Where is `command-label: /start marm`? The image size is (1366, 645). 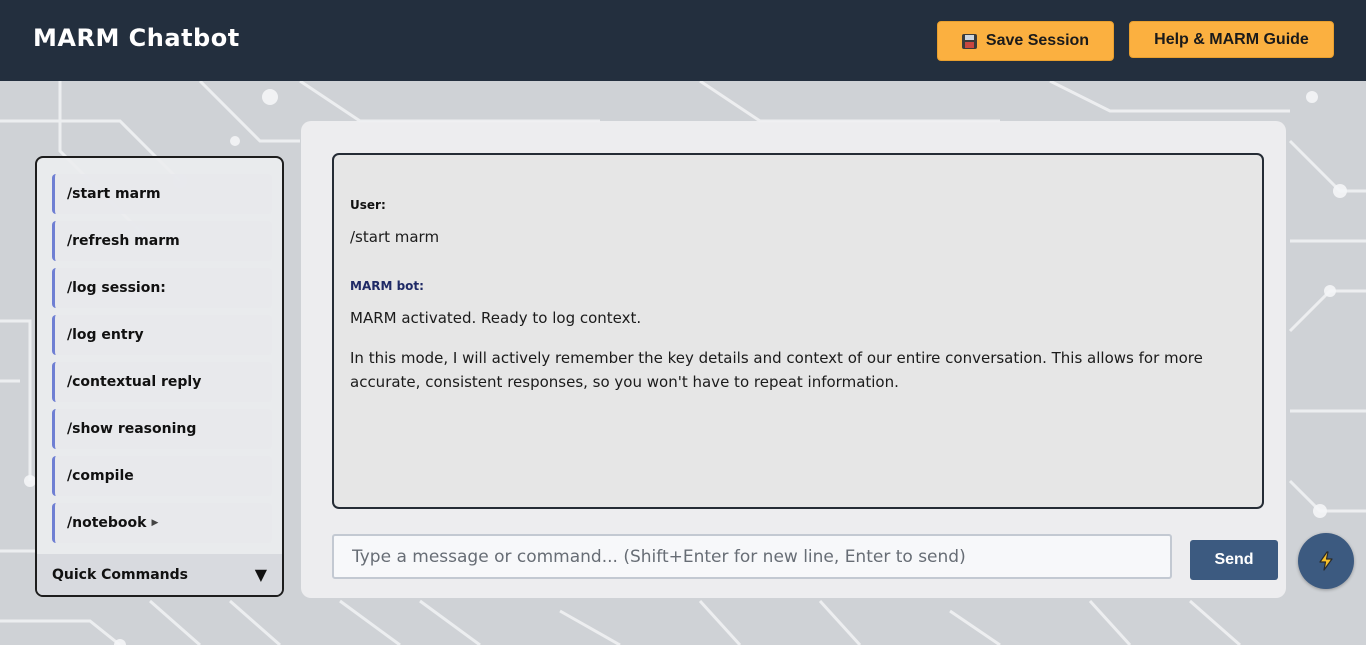 command-label: /start marm is located at coordinates (114, 194).